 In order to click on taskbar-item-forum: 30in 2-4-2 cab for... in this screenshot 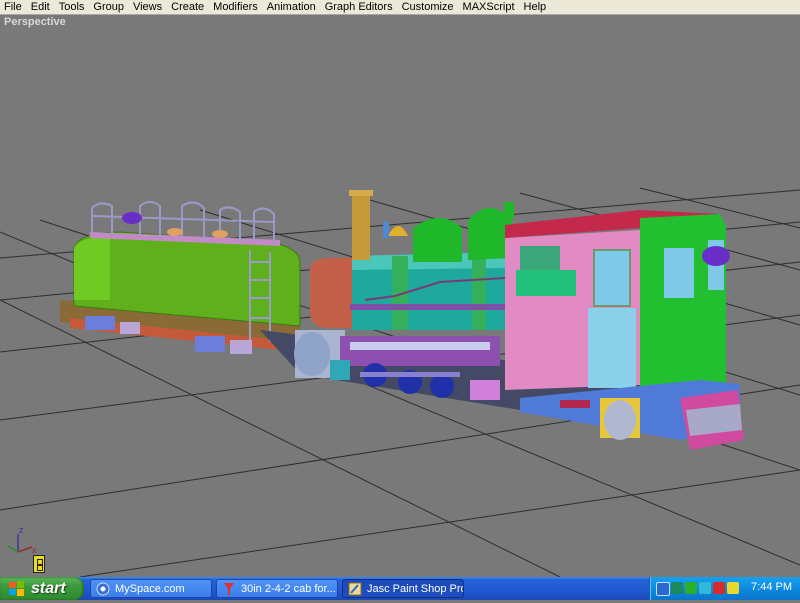, I will do `click(277, 588)`.